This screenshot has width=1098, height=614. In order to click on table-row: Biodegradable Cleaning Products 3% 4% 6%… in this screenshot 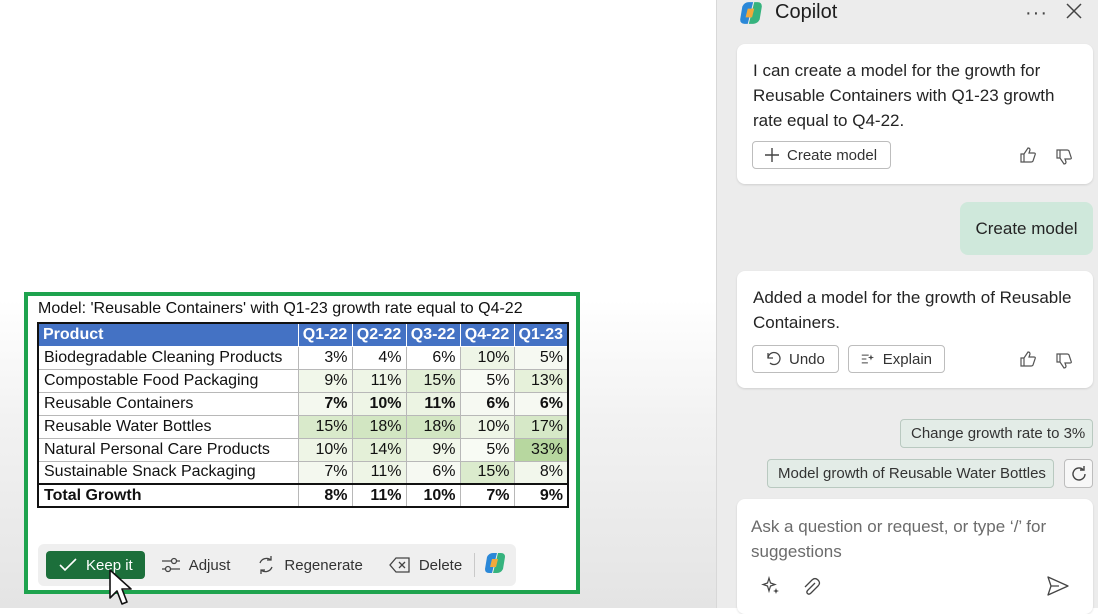, I will do `click(303, 357)`.